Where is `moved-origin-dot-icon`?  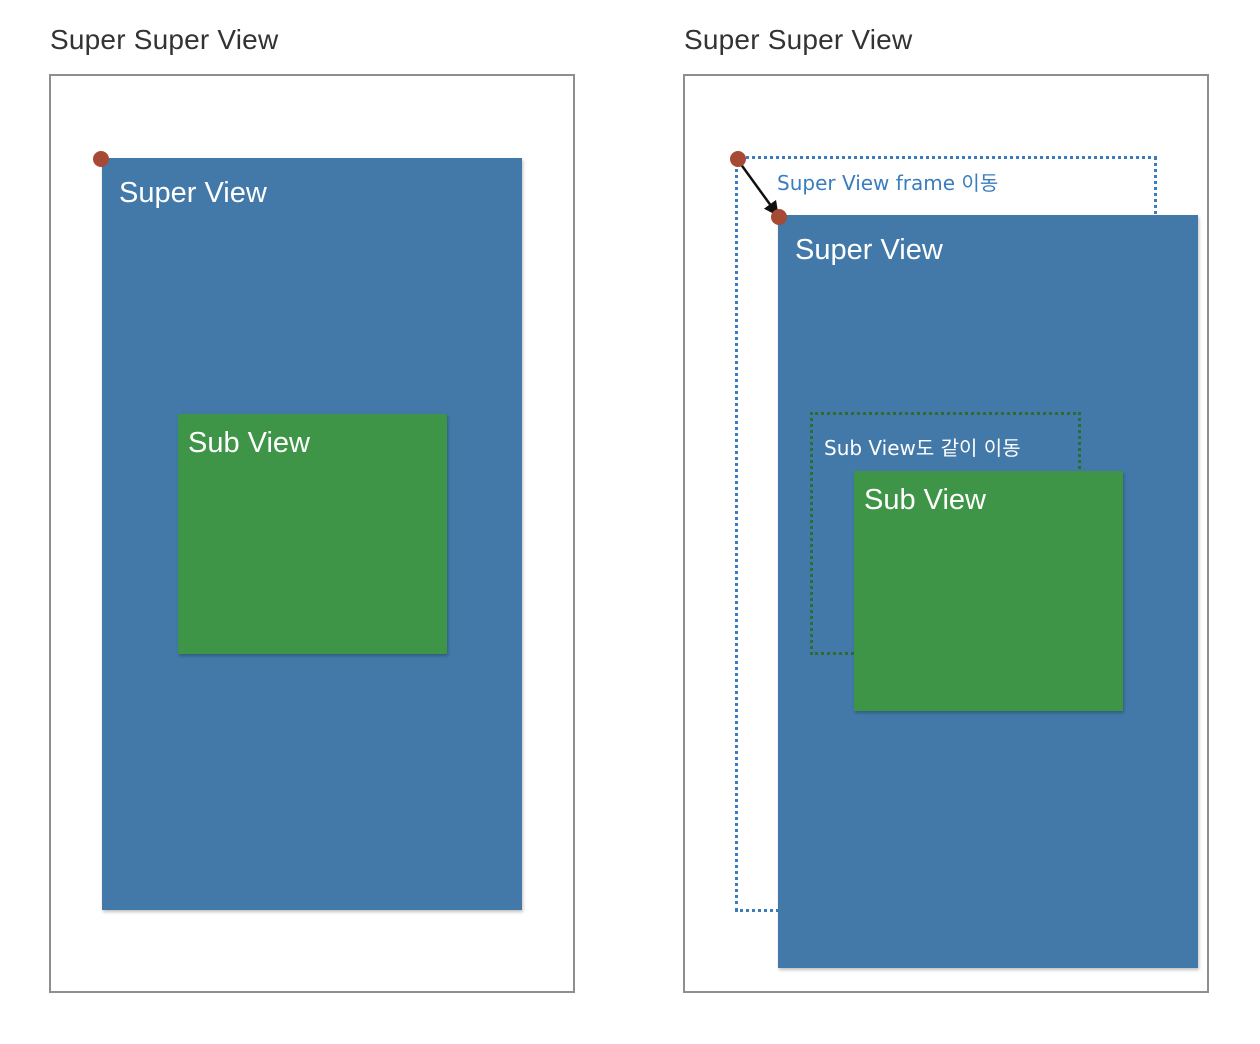 moved-origin-dot-icon is located at coordinates (779, 217).